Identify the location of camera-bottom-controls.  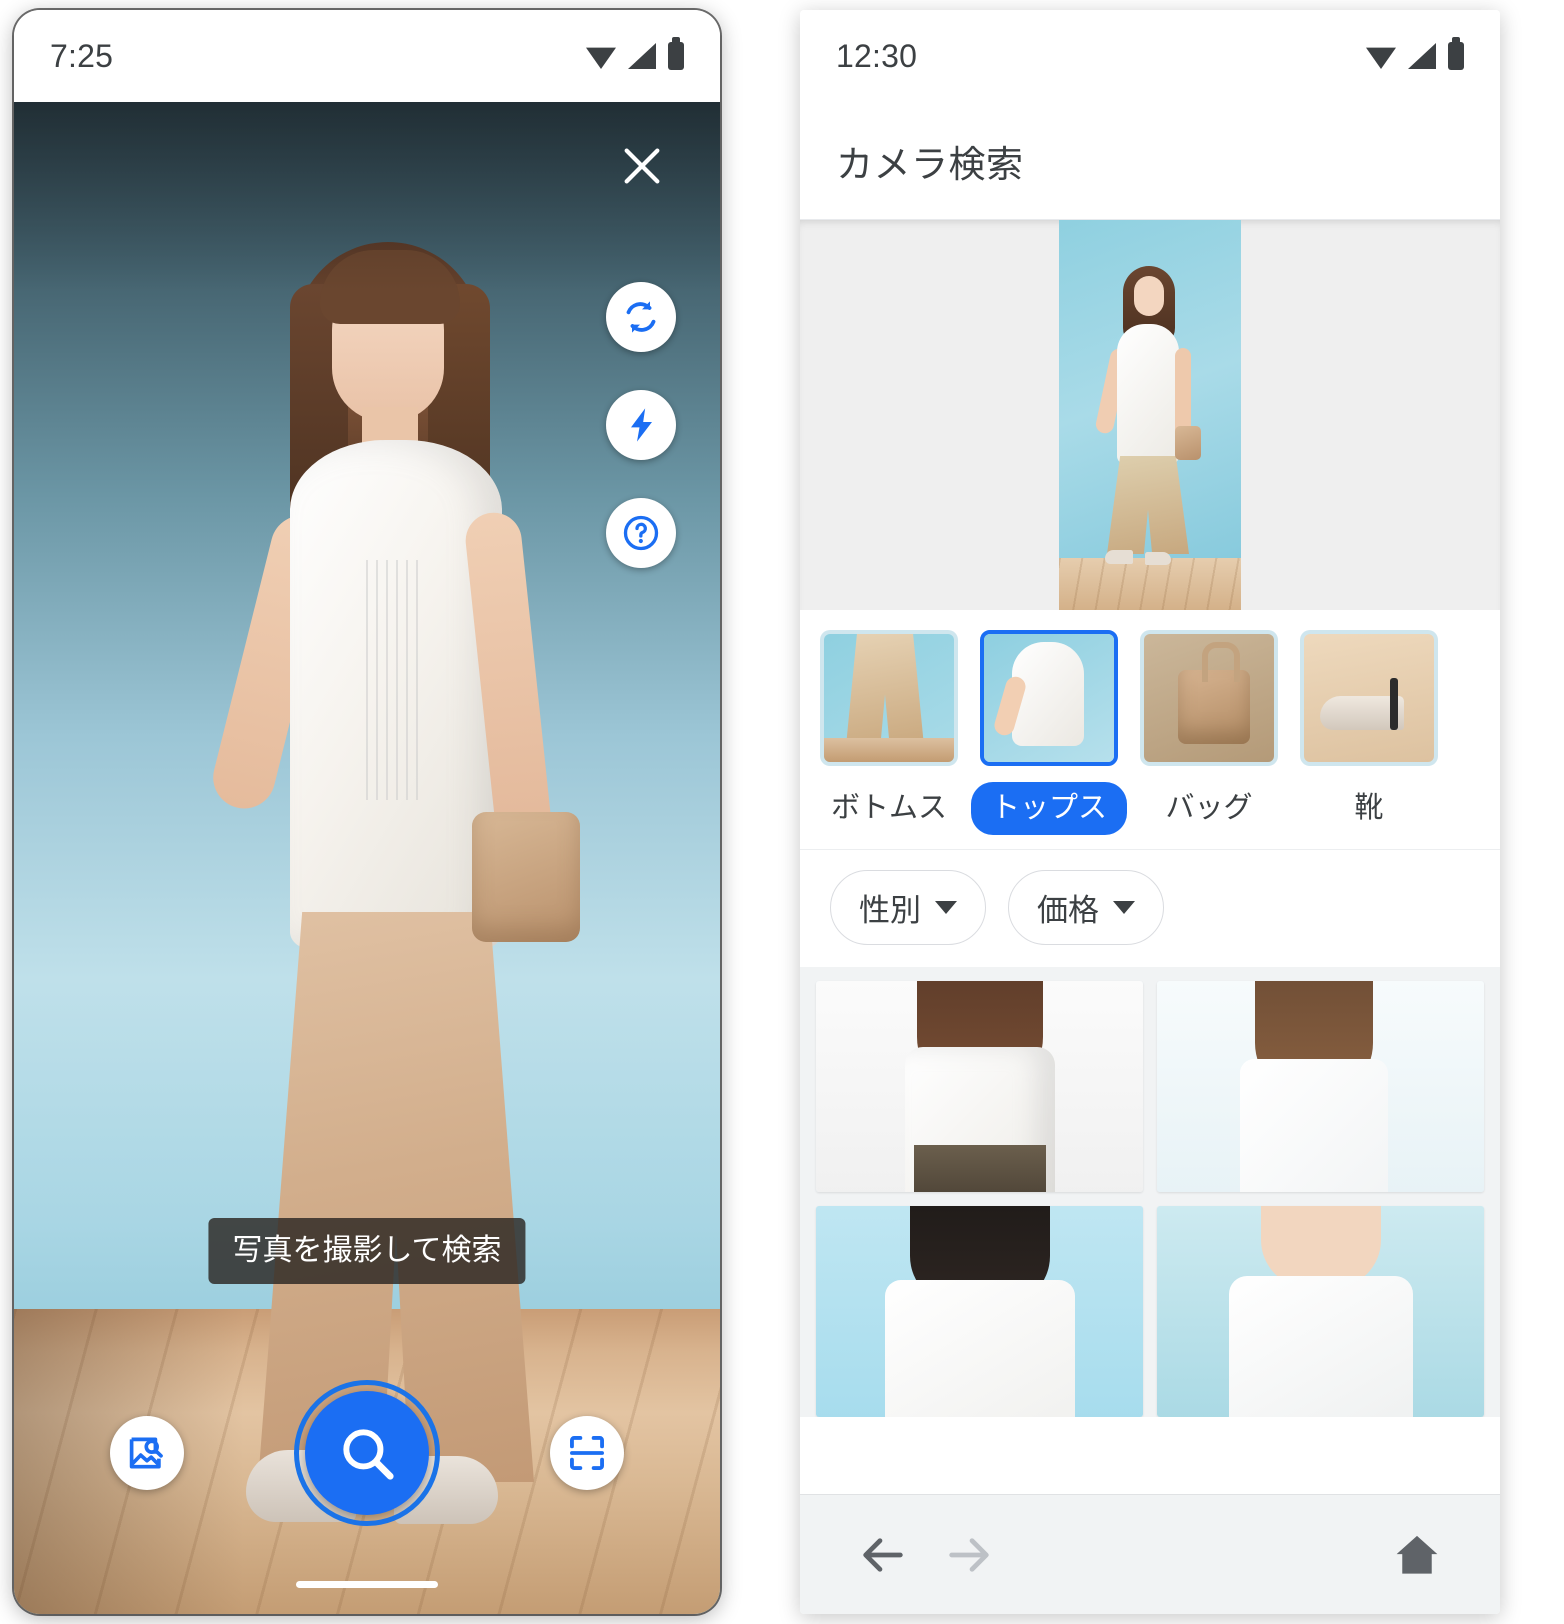
(367, 1453).